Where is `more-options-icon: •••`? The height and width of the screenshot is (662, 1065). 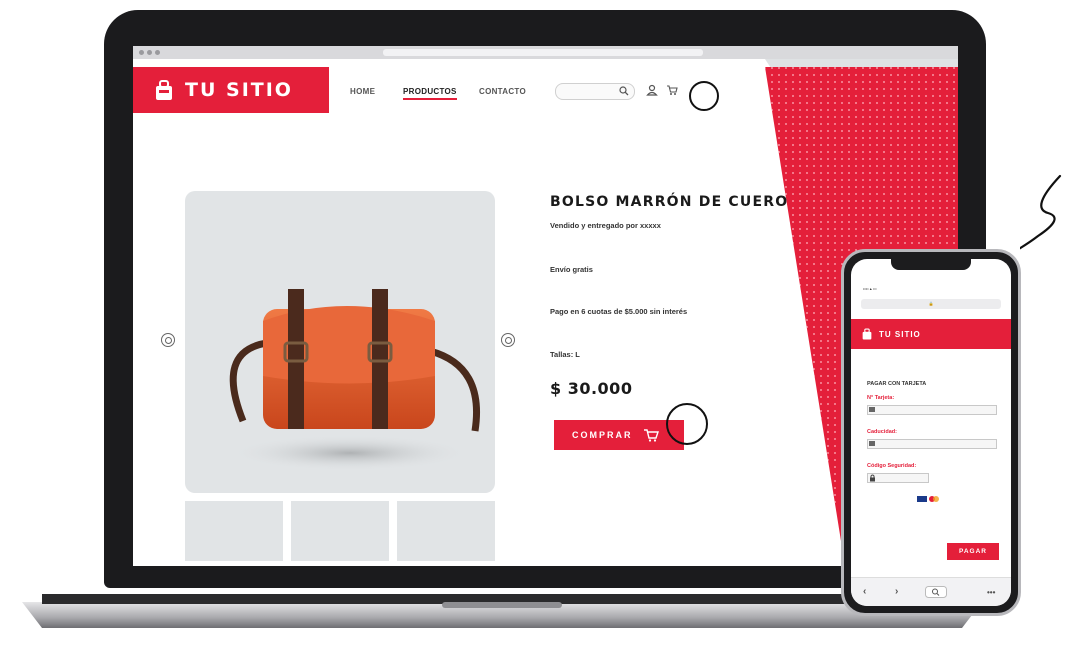
more-options-icon: ••• is located at coordinates (991, 592).